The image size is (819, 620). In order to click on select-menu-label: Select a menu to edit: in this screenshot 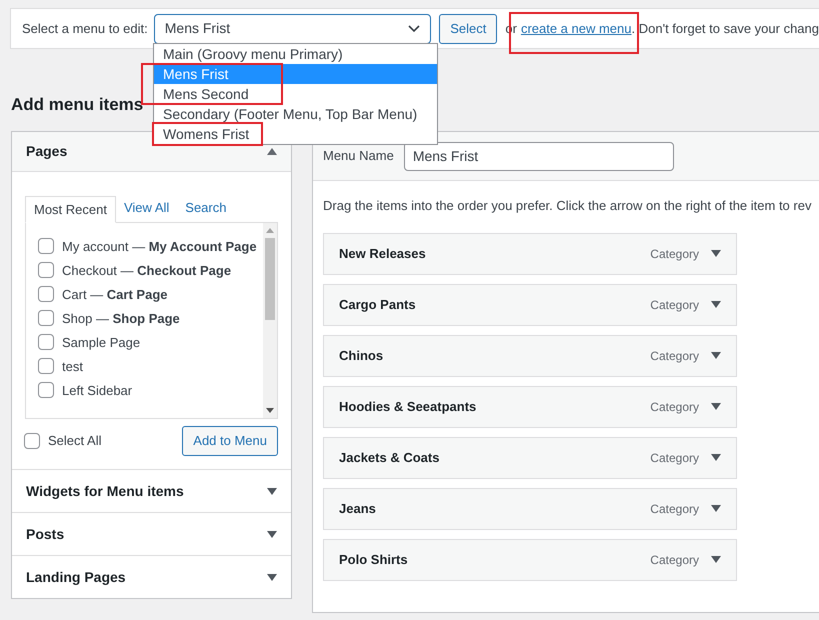, I will do `click(85, 29)`.